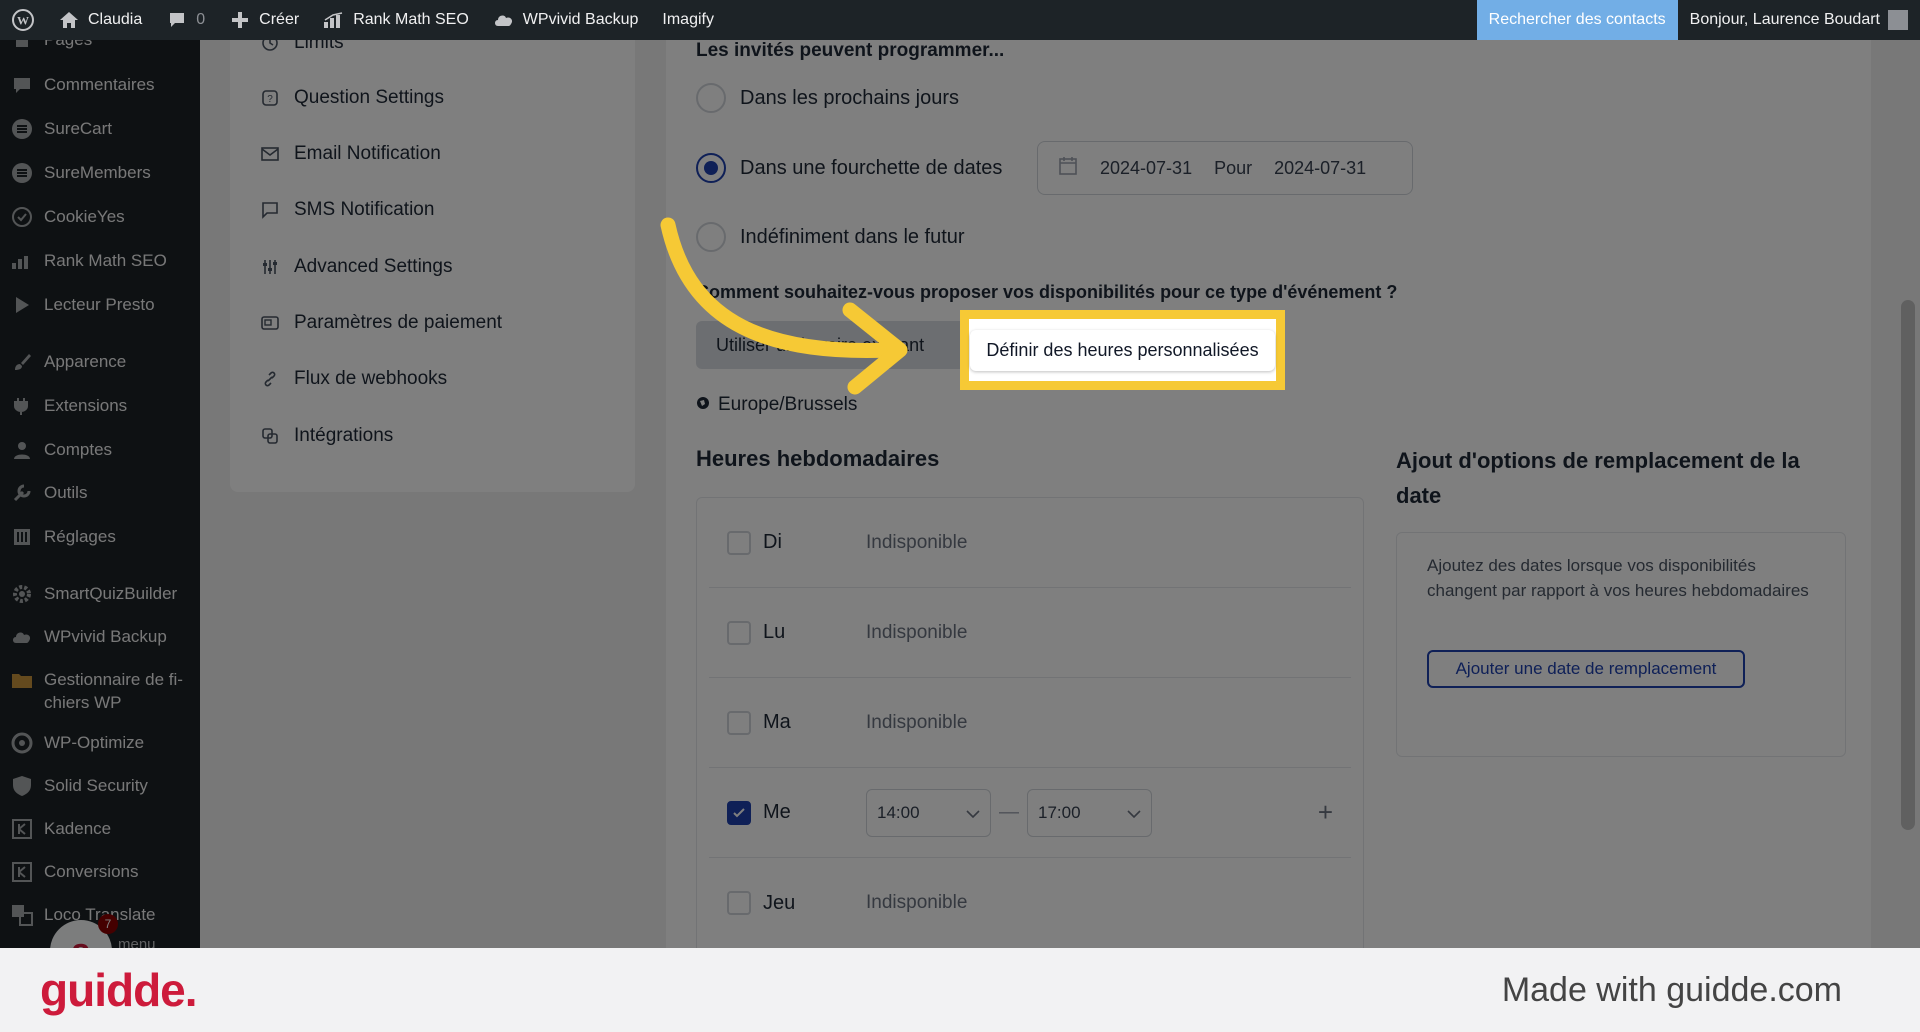 This screenshot has width=1920, height=1032. Describe the element at coordinates (84, 216) in the screenshot. I see `sidebar-item-label: CookieYes` at that location.